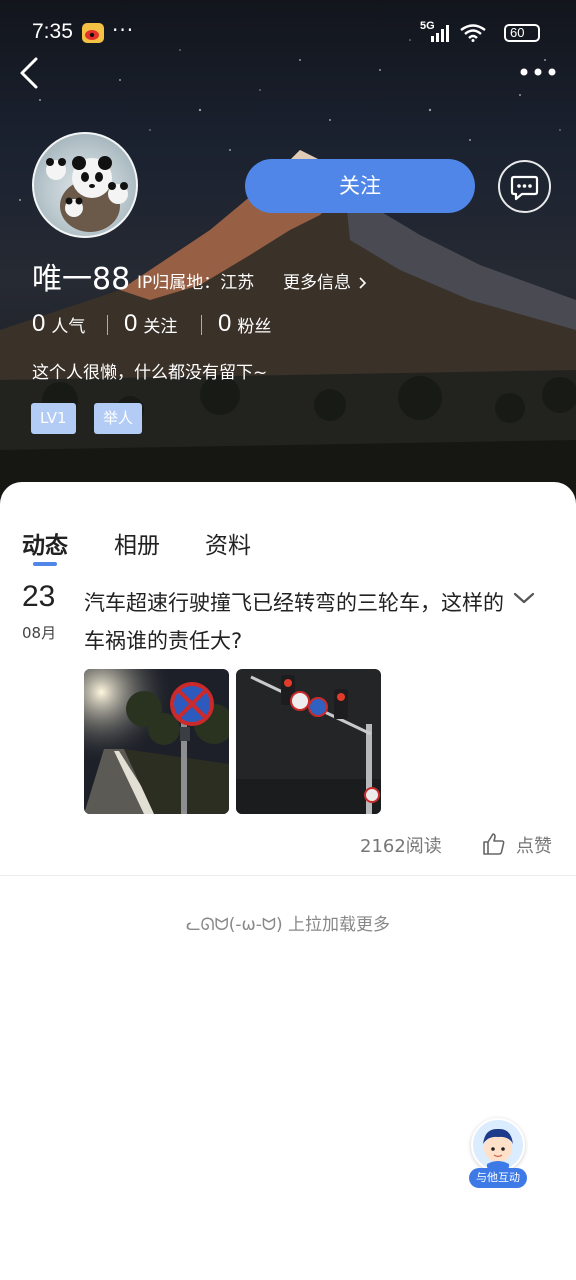 This screenshot has width=576, height=1280. What do you see at coordinates (39, 633) in the screenshot?
I see `post-date-month: 08月` at bounding box center [39, 633].